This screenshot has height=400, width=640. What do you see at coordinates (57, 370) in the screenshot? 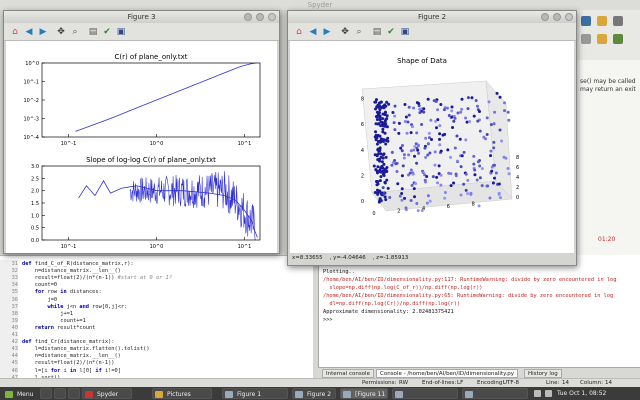
I see `code-token: for` at bounding box center [57, 370].